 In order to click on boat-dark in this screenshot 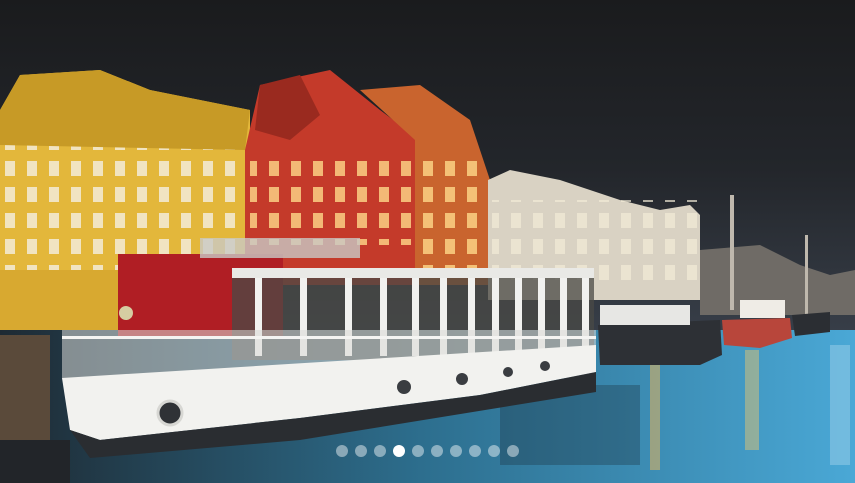, I will do `click(660, 342)`.